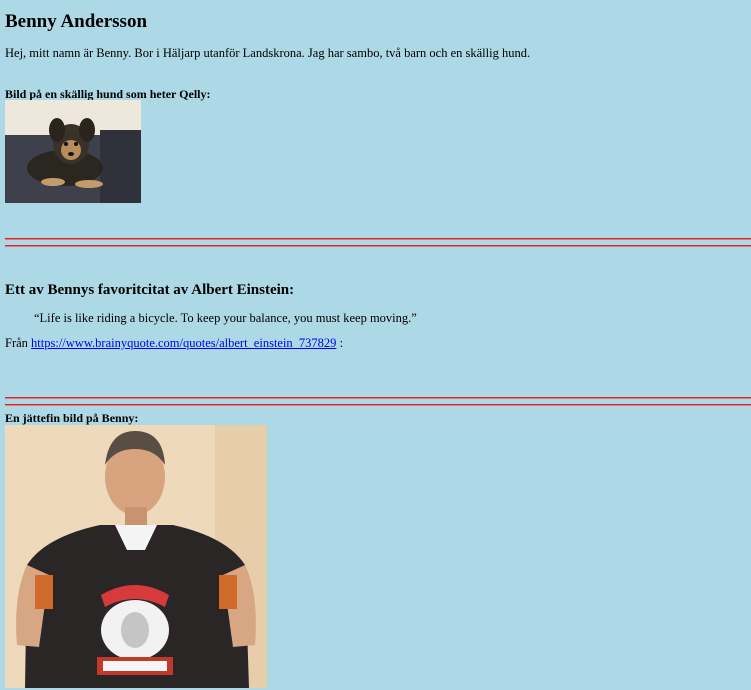 The width and height of the screenshot is (751, 690). What do you see at coordinates (76, 21) in the screenshot?
I see `page-title: Benny Andersson` at bounding box center [76, 21].